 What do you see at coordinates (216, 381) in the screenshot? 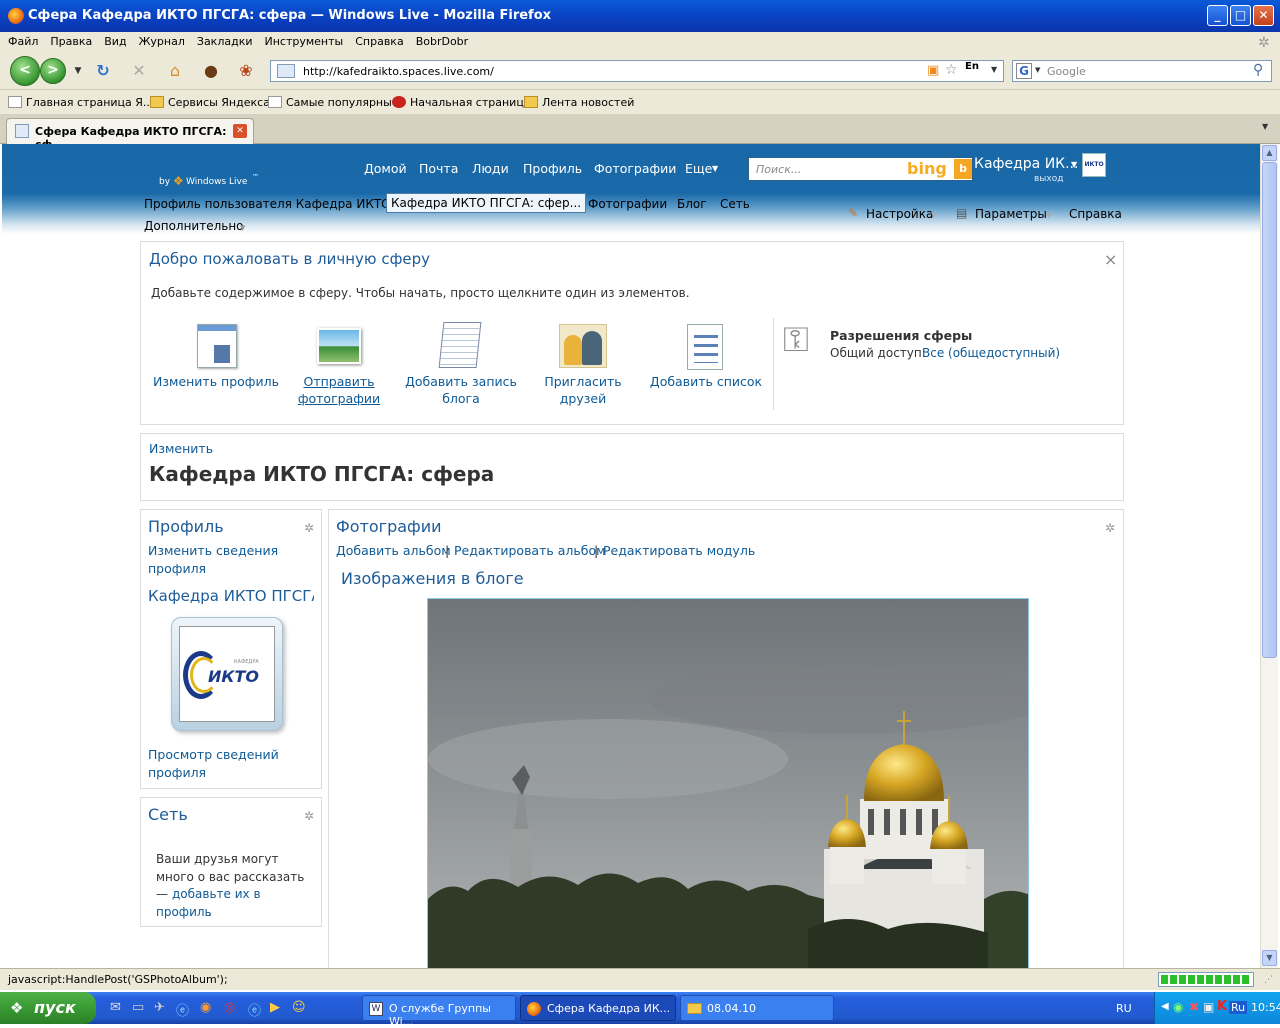
I see `edit-profile-link: Изменить профиль` at bounding box center [216, 381].